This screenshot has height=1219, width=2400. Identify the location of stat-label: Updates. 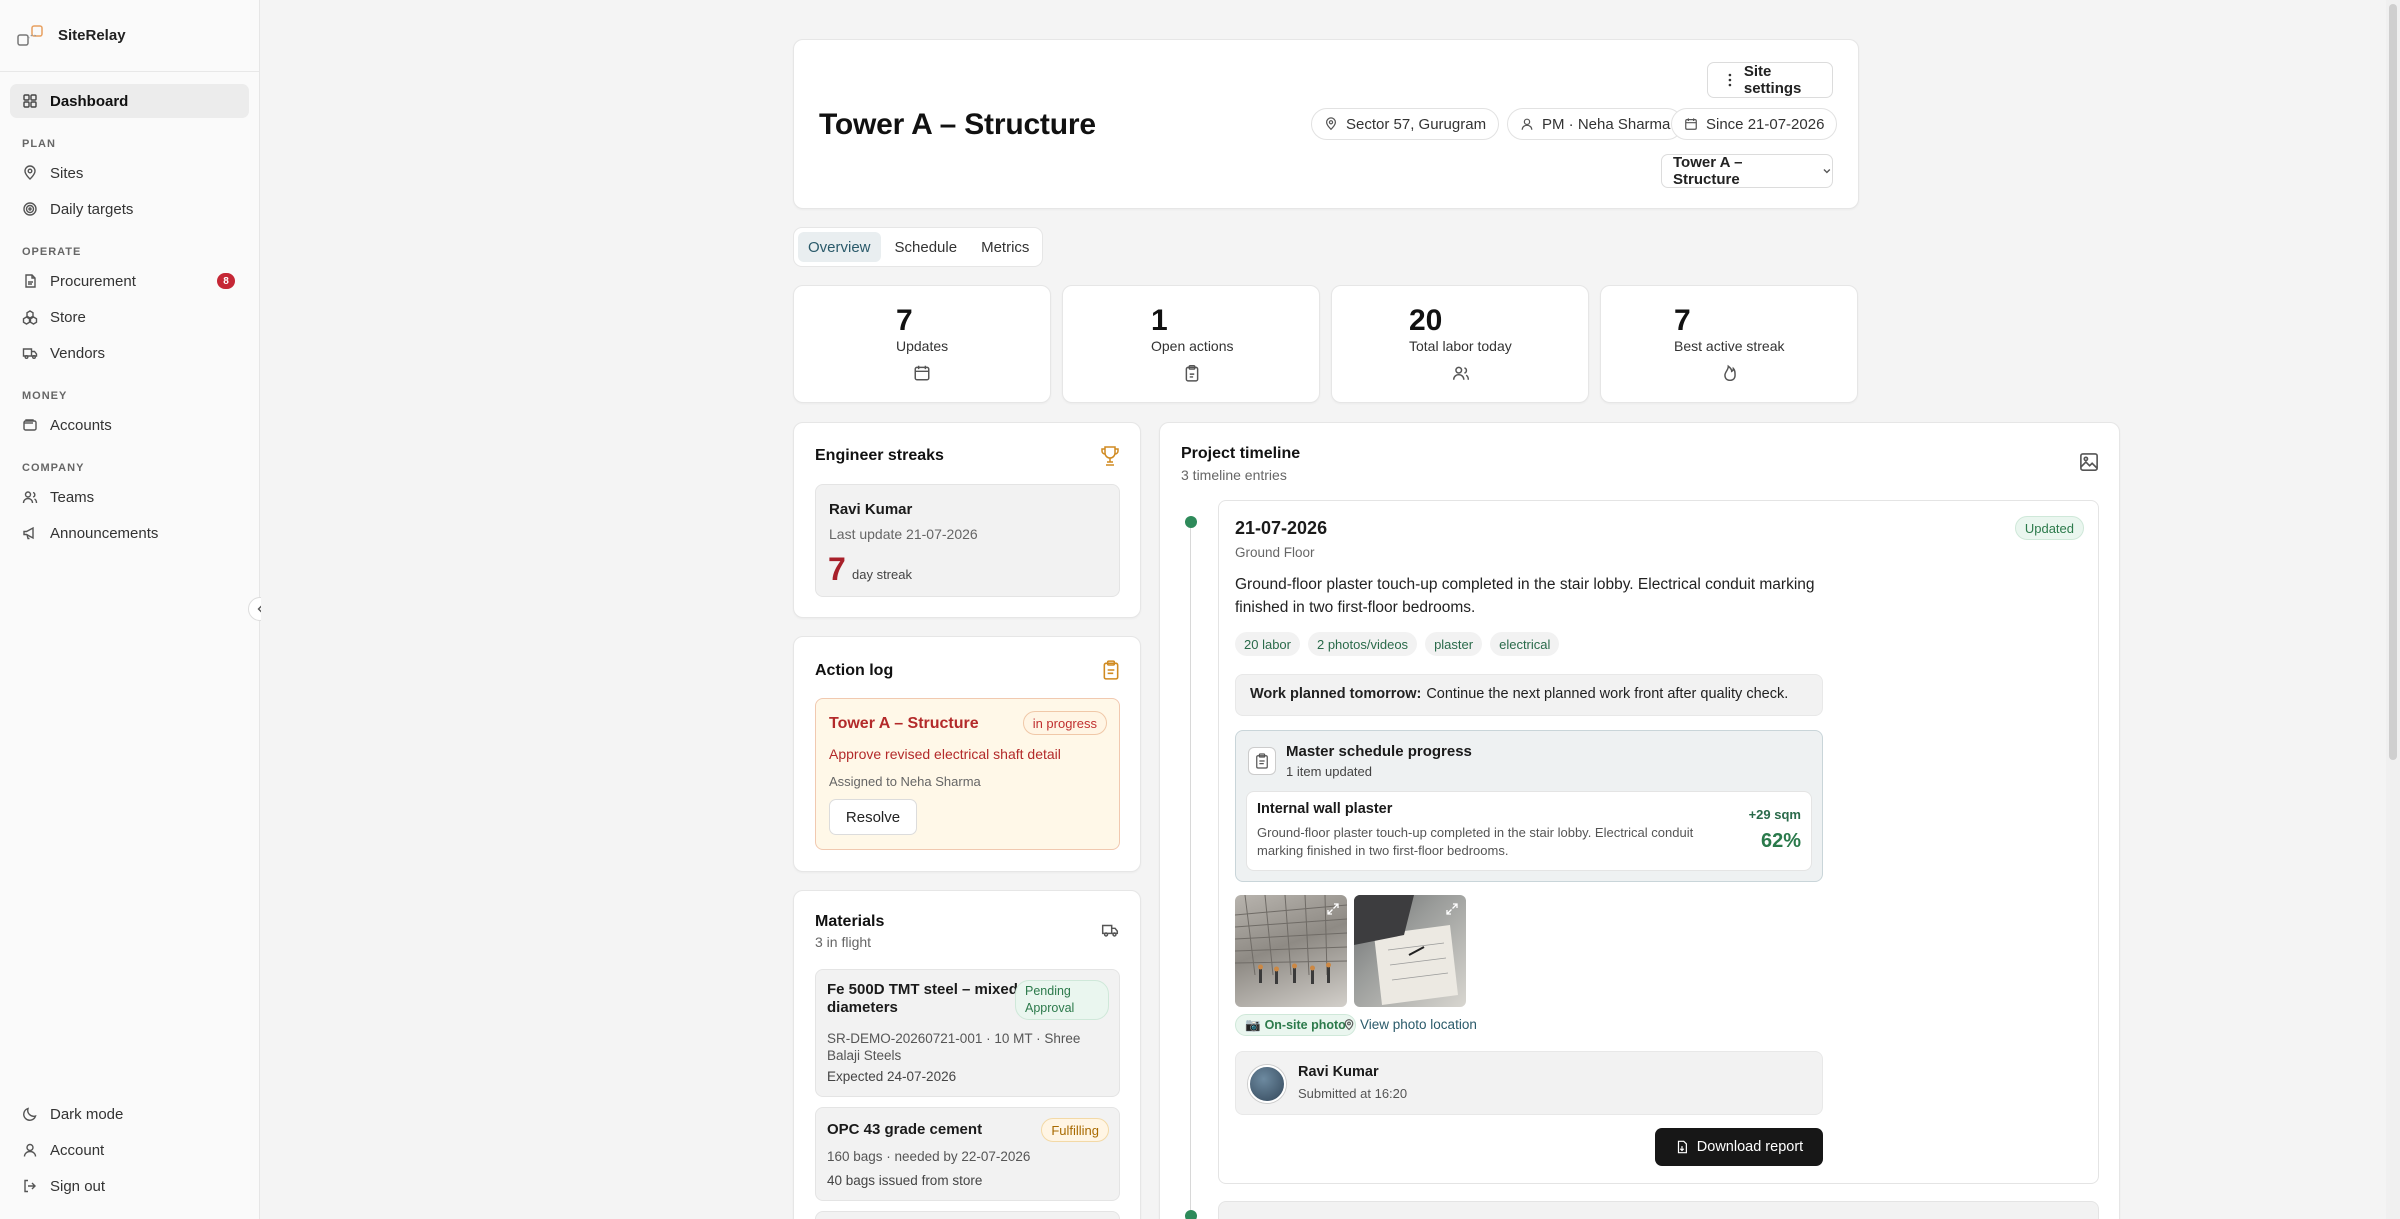
(922, 346).